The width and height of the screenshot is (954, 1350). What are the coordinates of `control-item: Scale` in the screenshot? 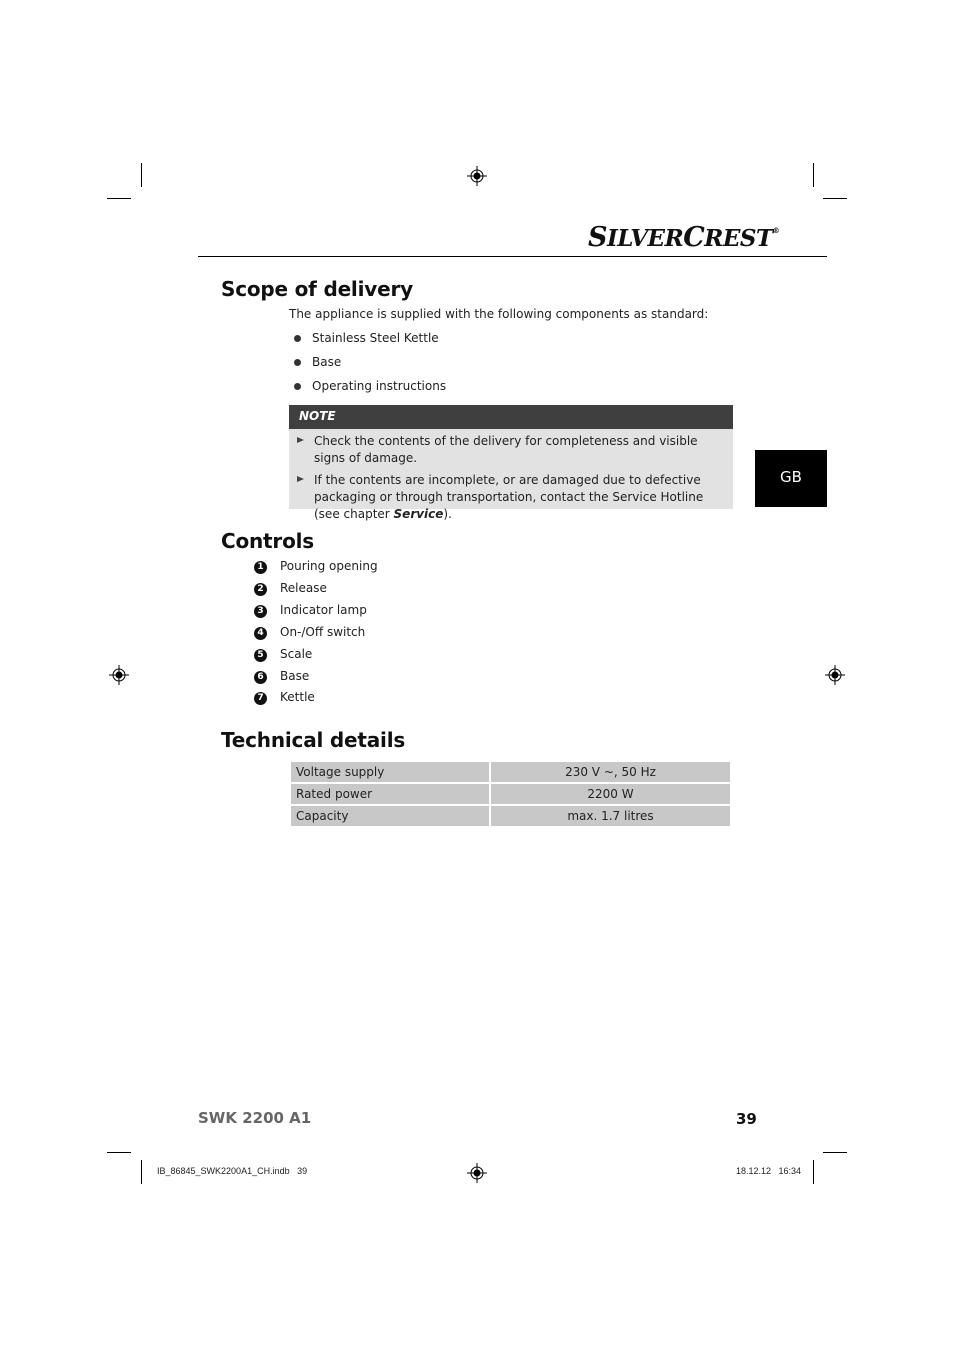 It's located at (296, 654).